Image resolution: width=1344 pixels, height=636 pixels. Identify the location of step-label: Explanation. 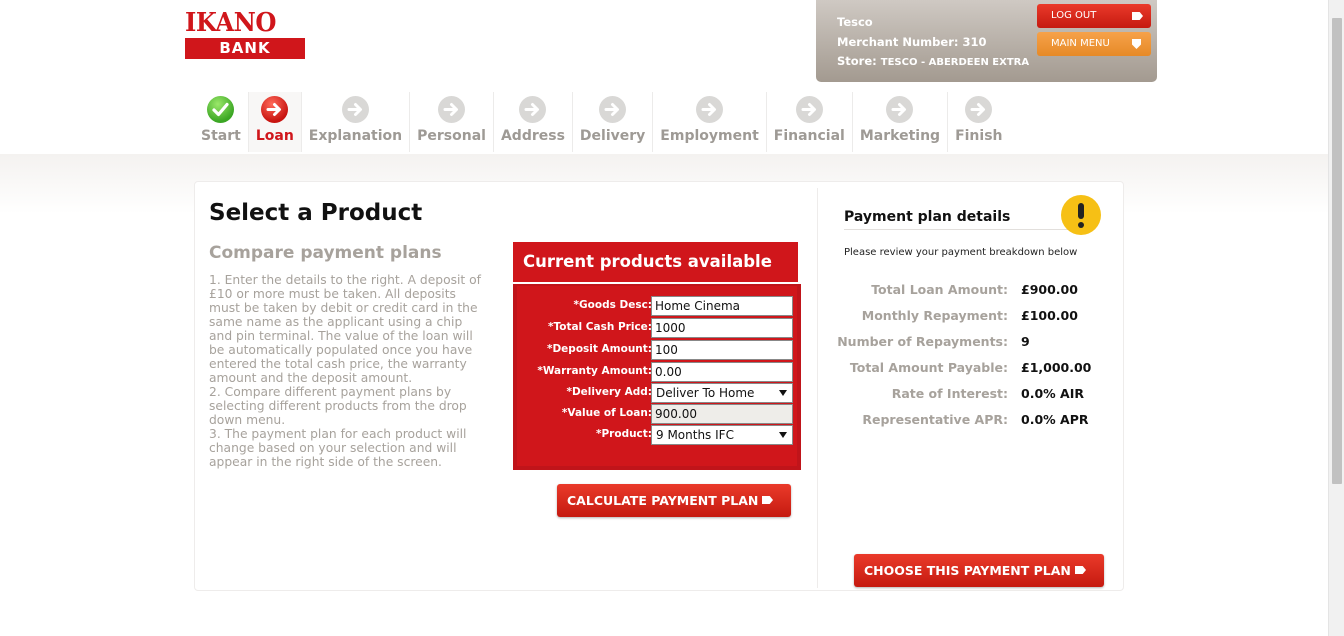
(355, 136).